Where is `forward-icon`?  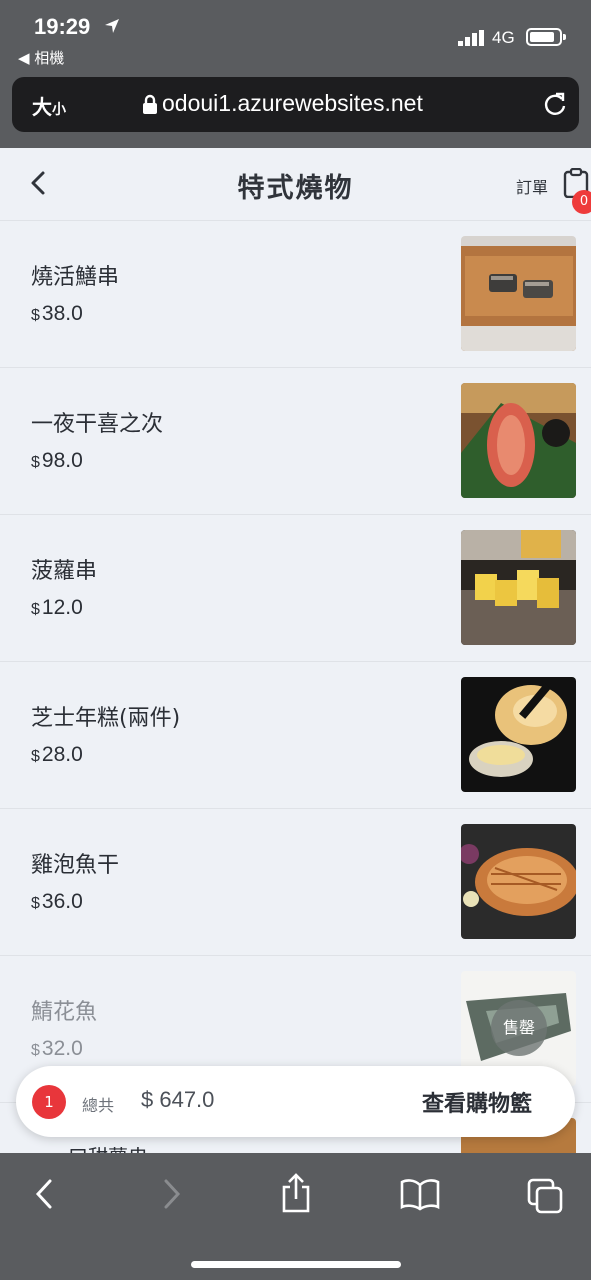 forward-icon is located at coordinates (172, 1194).